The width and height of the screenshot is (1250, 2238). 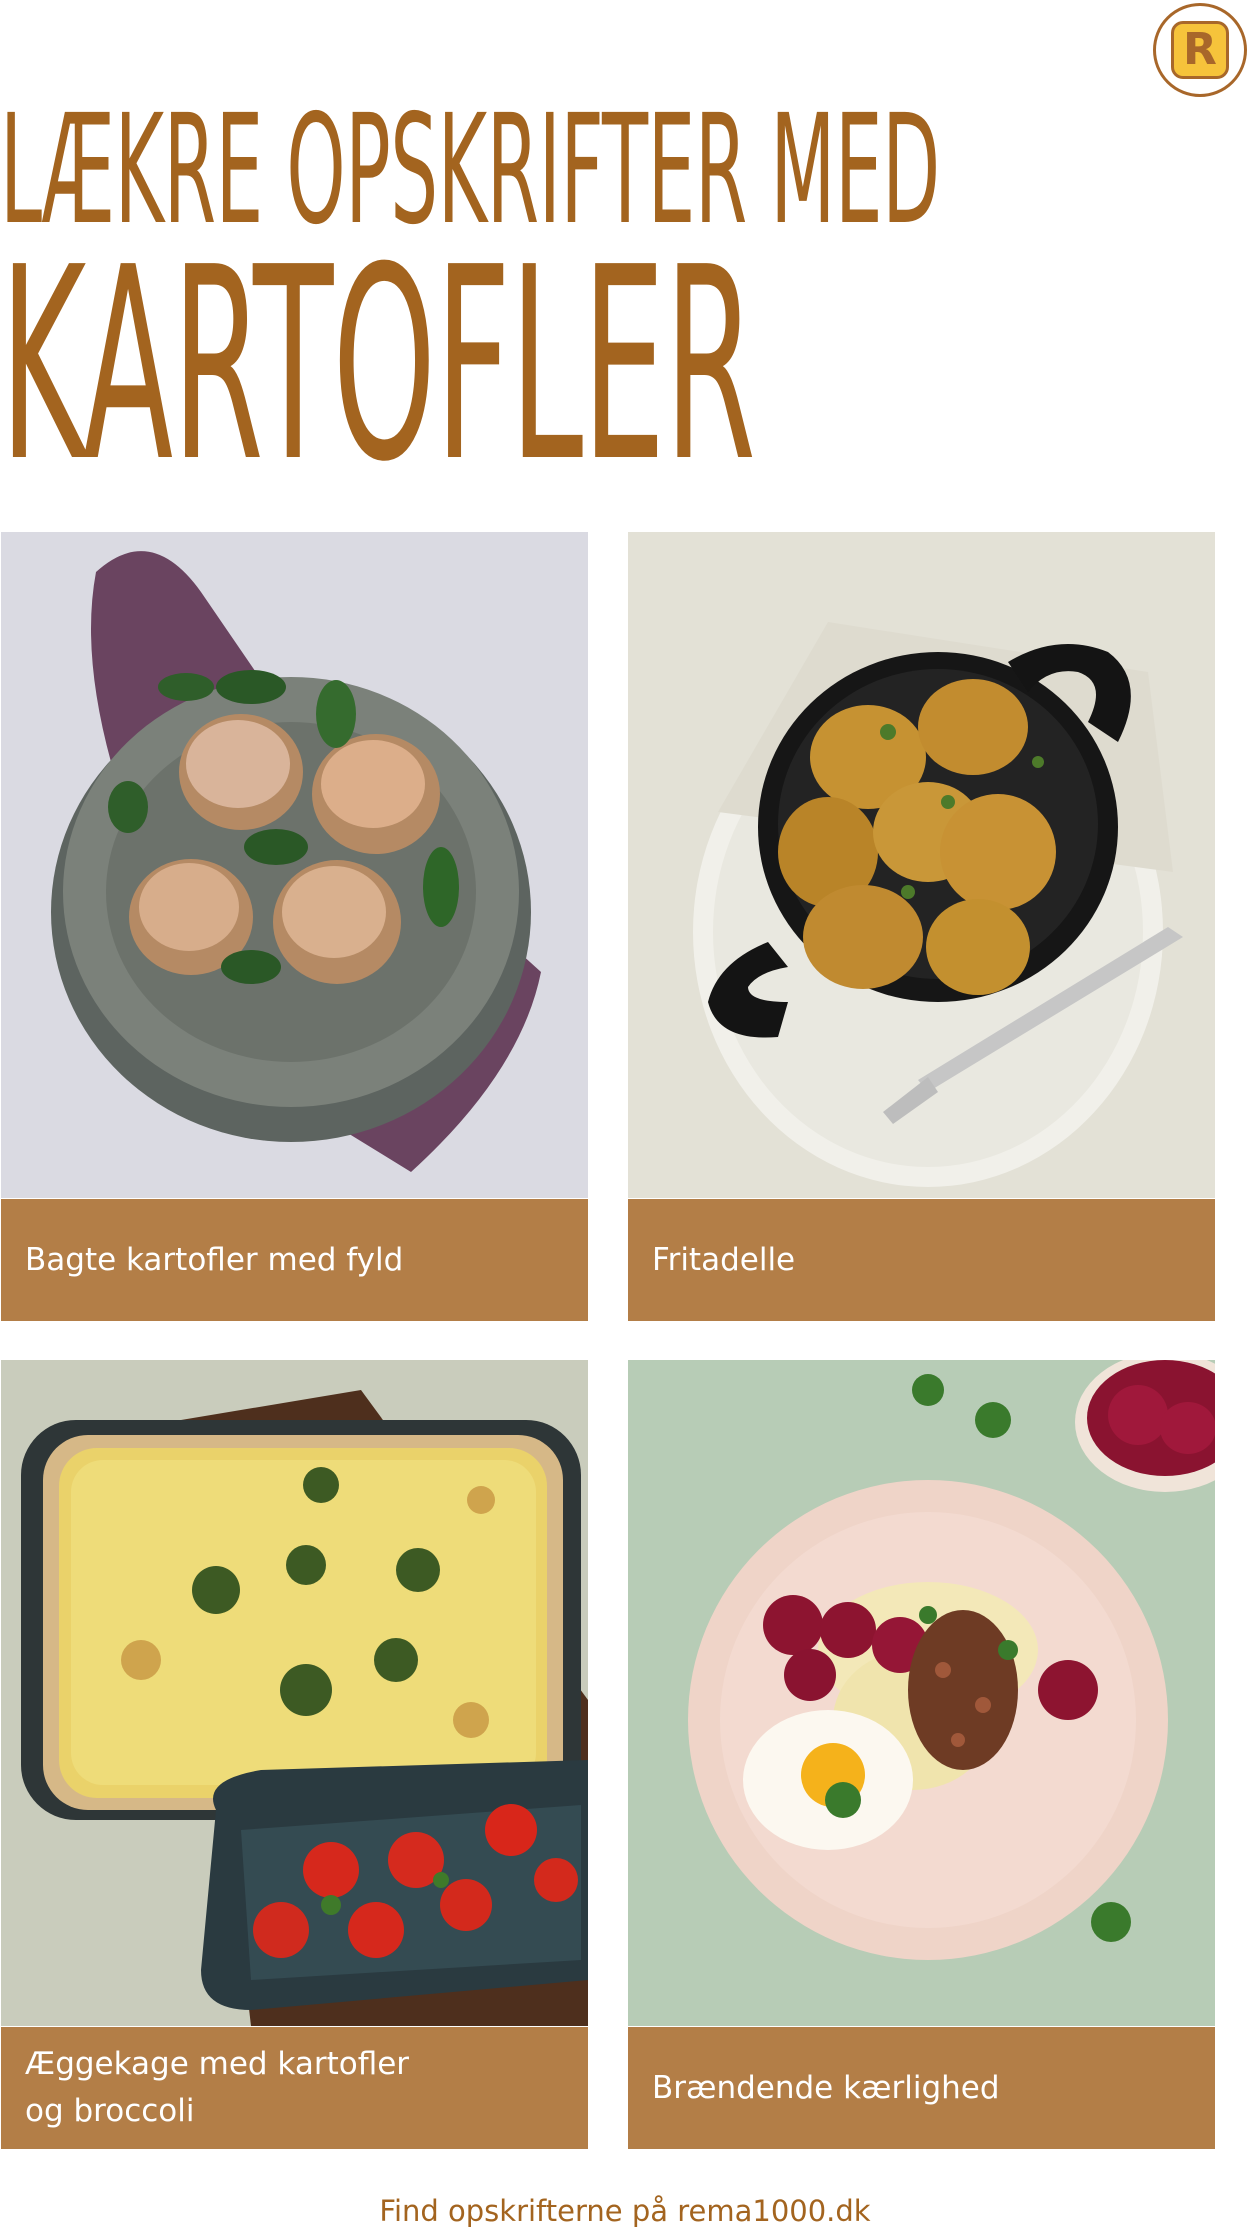 I want to click on rema-logo: R, so click(x=1200, y=50).